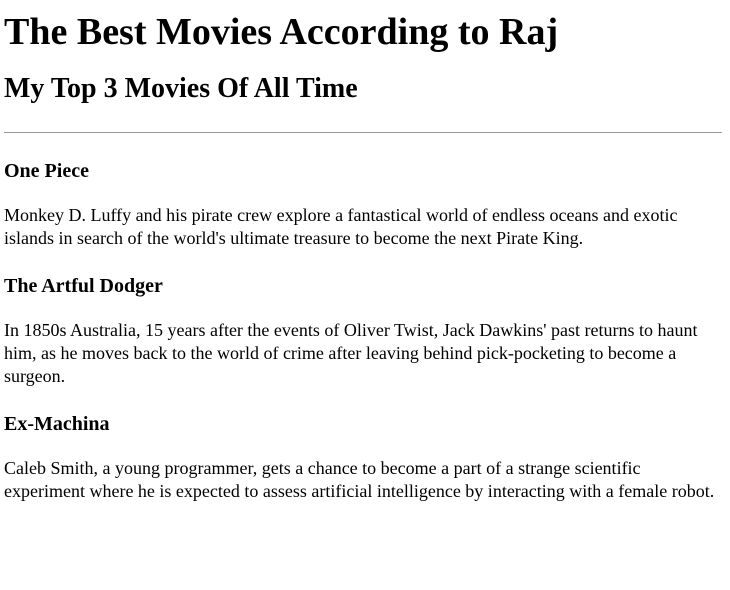  What do you see at coordinates (83, 286) in the screenshot?
I see `movie-title: The Artful Dodger` at bounding box center [83, 286].